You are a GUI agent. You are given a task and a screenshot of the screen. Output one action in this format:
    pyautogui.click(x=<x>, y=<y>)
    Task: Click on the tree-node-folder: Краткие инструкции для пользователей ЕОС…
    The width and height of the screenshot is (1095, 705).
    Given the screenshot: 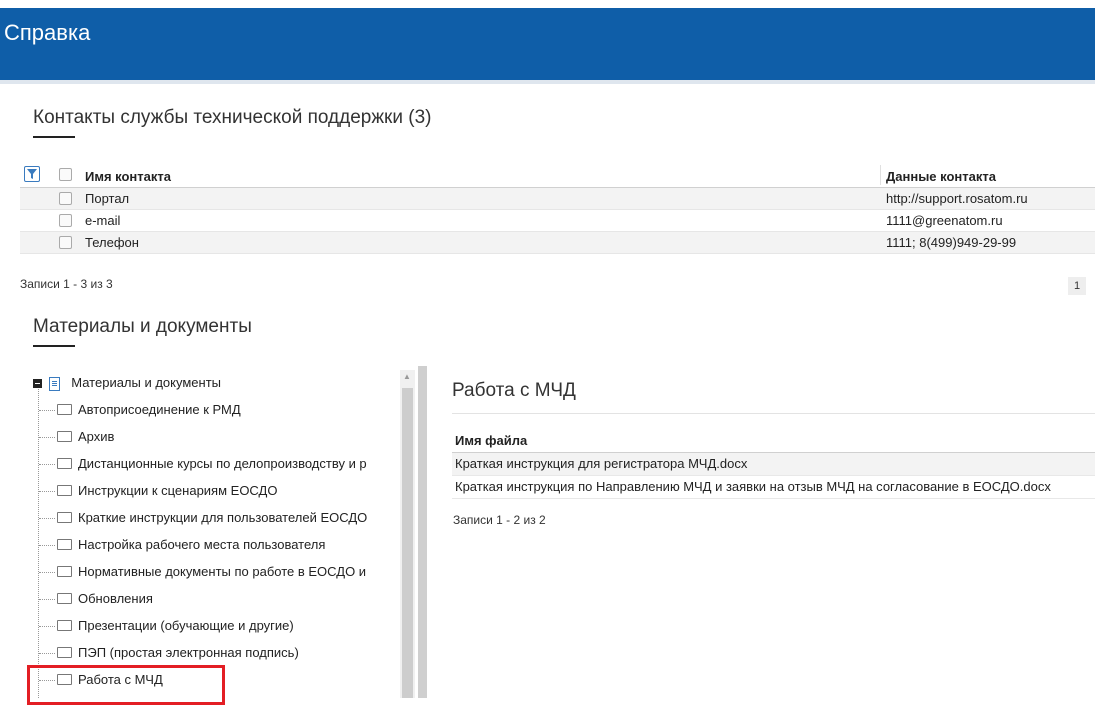 What is the action you would take?
    pyautogui.click(x=212, y=518)
    